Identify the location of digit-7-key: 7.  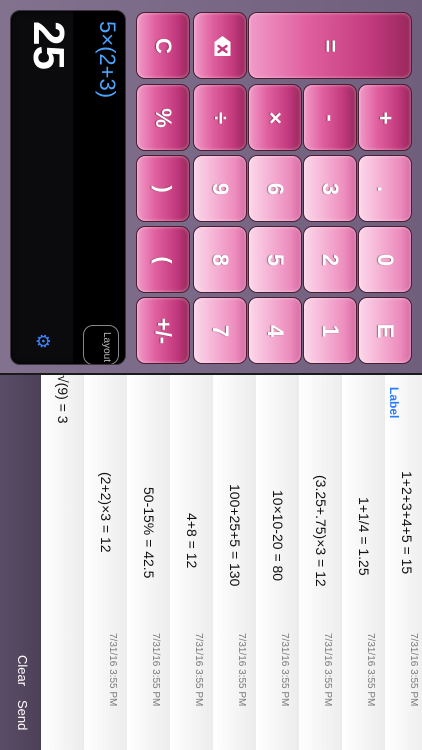
(220, 330).